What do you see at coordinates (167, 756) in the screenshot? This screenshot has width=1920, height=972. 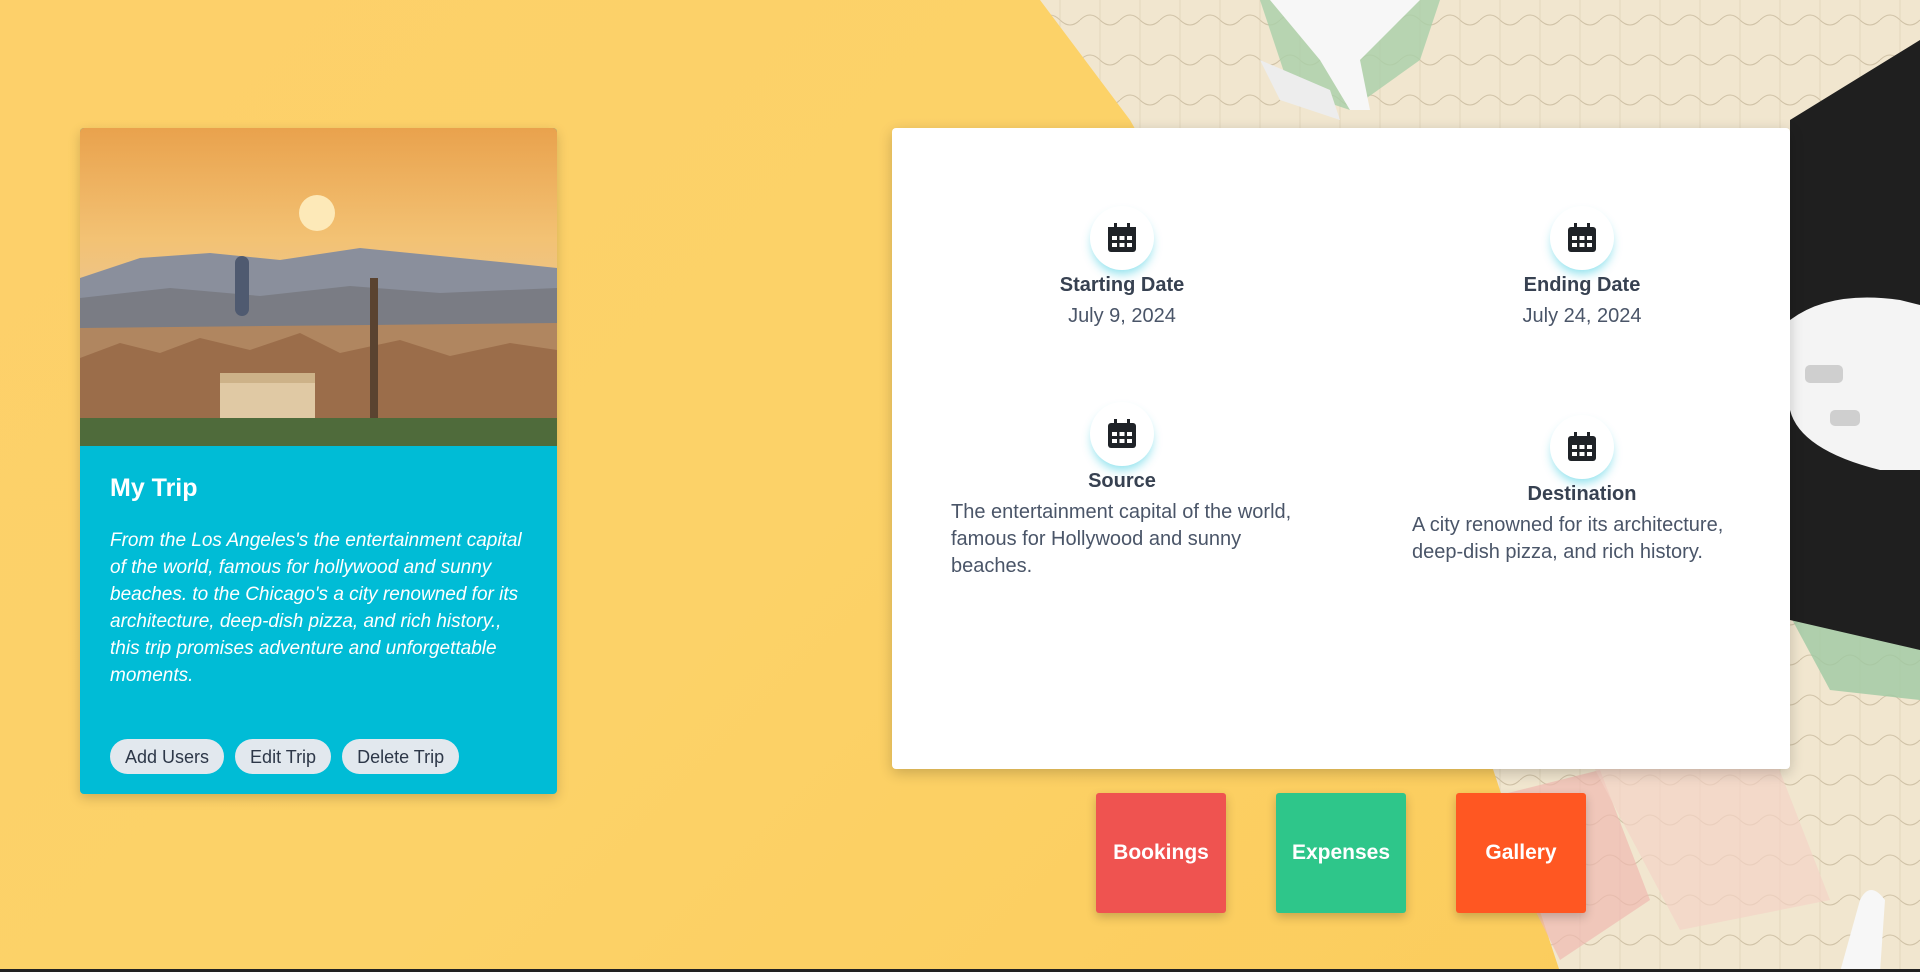 I see `add-users-button: Add Users` at bounding box center [167, 756].